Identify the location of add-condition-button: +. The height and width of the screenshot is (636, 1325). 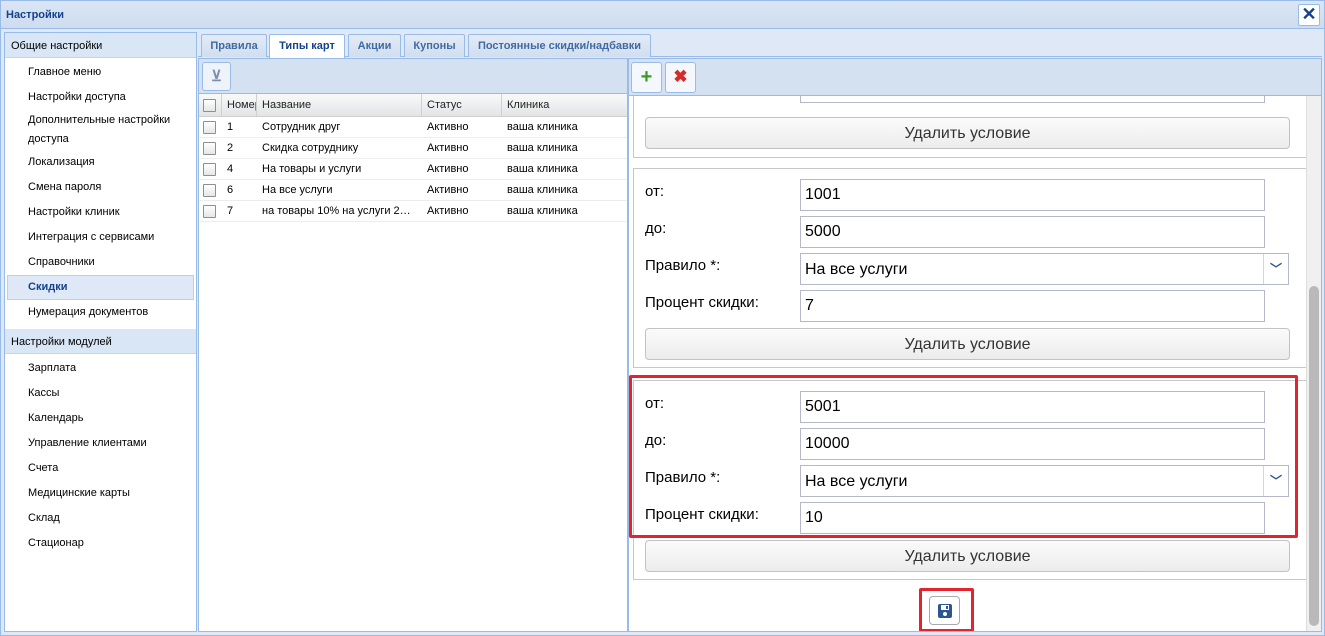
(646, 77).